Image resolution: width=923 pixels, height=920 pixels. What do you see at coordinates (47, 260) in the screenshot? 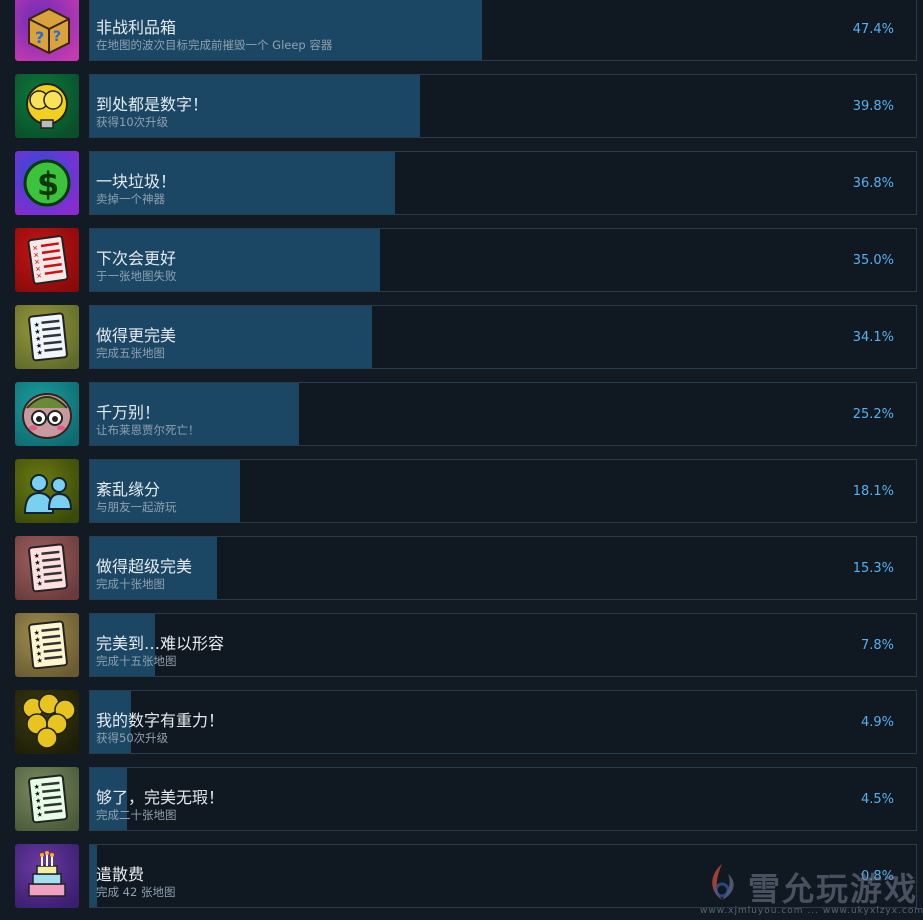
I see `failed-checklist-icon: ✕ ✕ ✕ ✕ ✕` at bounding box center [47, 260].